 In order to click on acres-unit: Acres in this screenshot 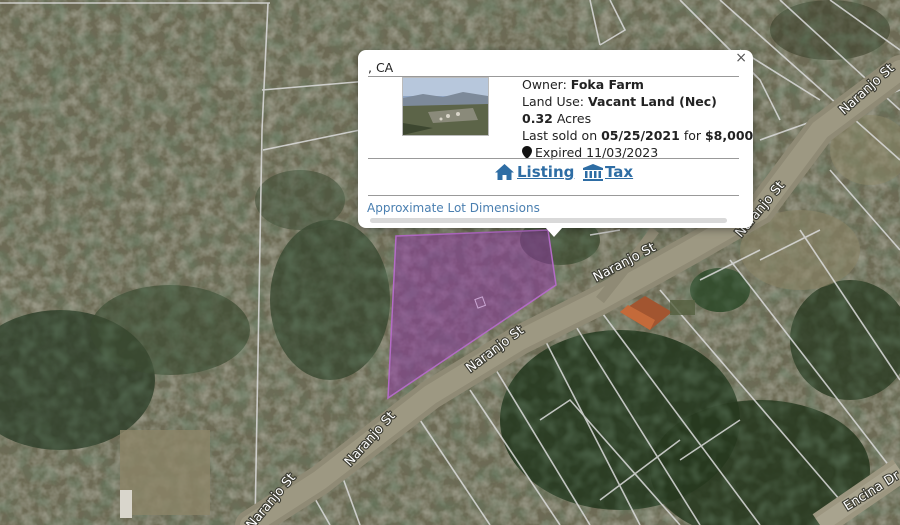, I will do `click(574, 118)`.